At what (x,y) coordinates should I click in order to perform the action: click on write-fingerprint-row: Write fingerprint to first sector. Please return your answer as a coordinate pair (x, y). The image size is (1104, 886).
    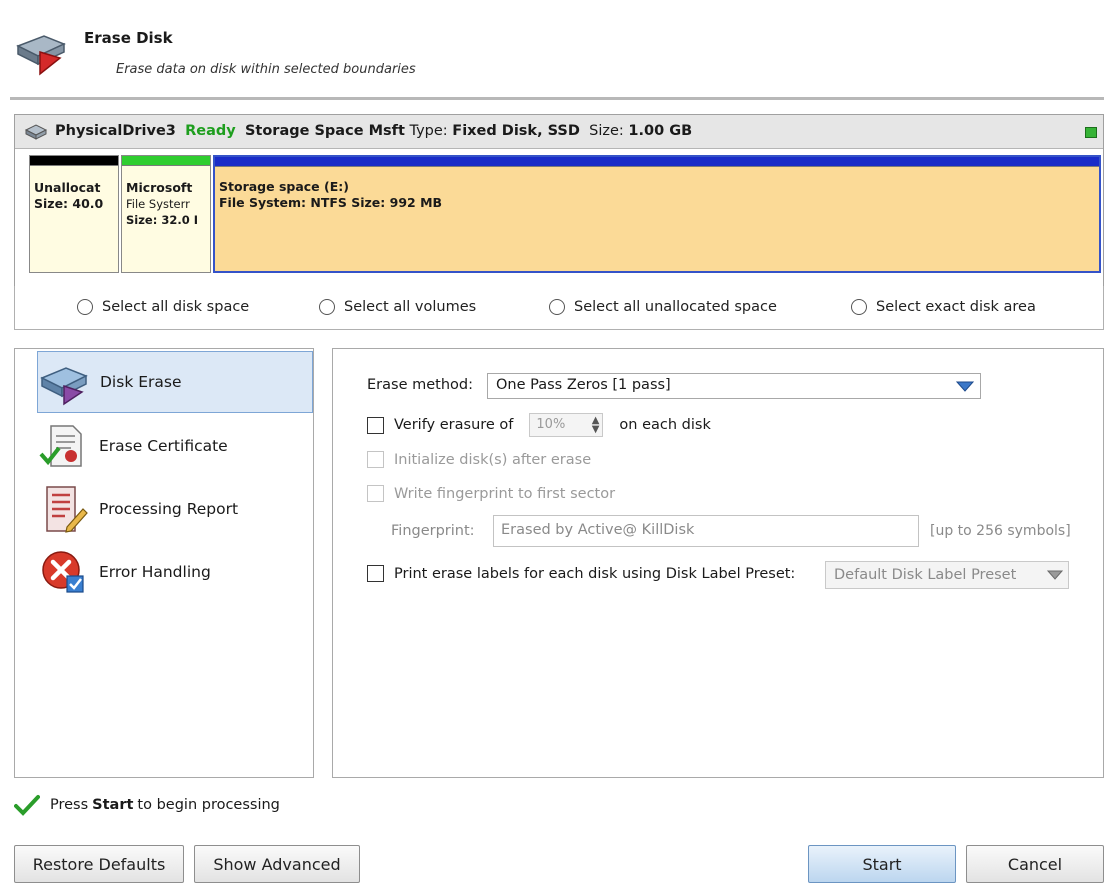
    Looking at the image, I should click on (491, 493).